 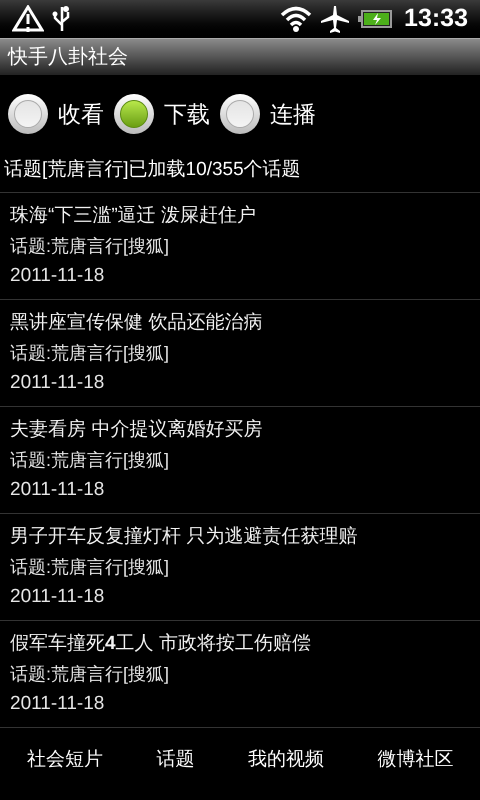 I want to click on radio-label: 连播, so click(x=293, y=114).